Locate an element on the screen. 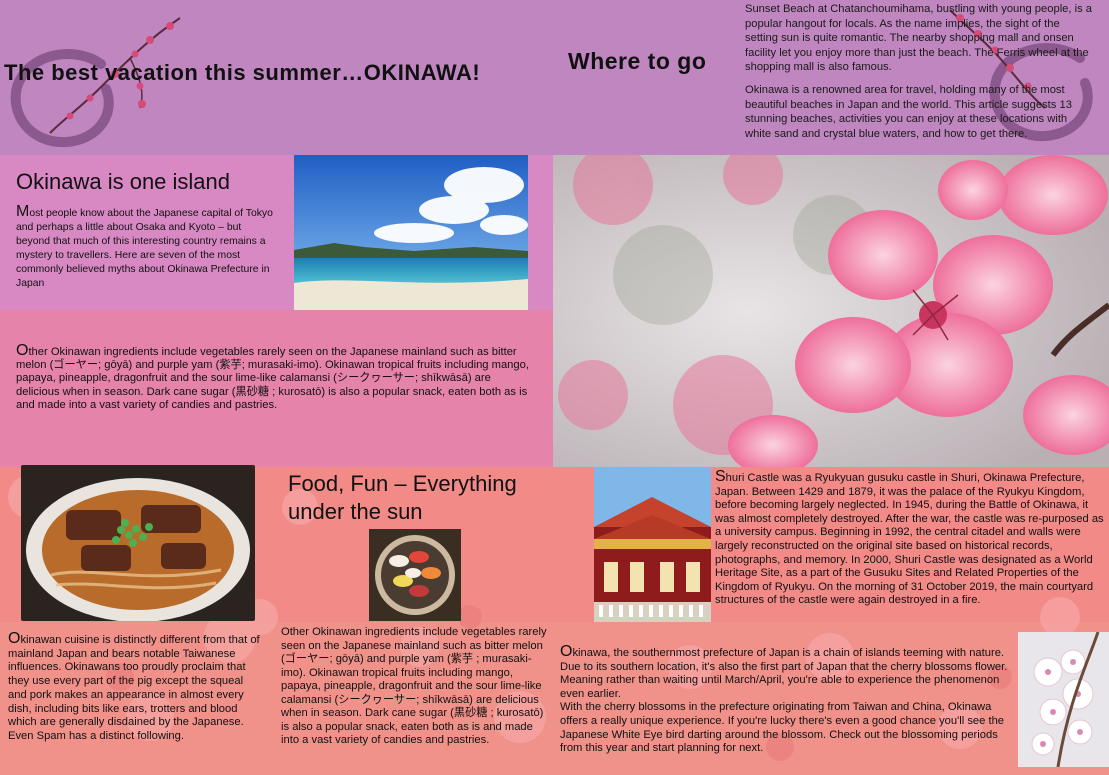 The width and height of the screenshot is (1109, 775). where-to-go-heading: Where to go is located at coordinates (637, 61).